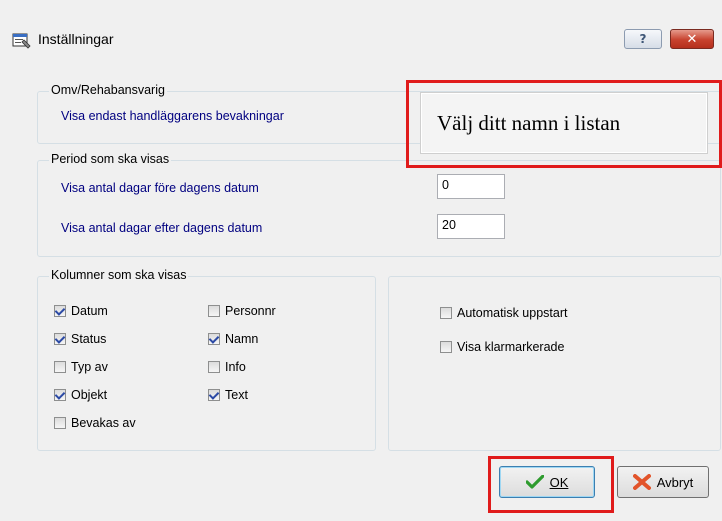  I want to click on checkbox-label: Text, so click(236, 395).